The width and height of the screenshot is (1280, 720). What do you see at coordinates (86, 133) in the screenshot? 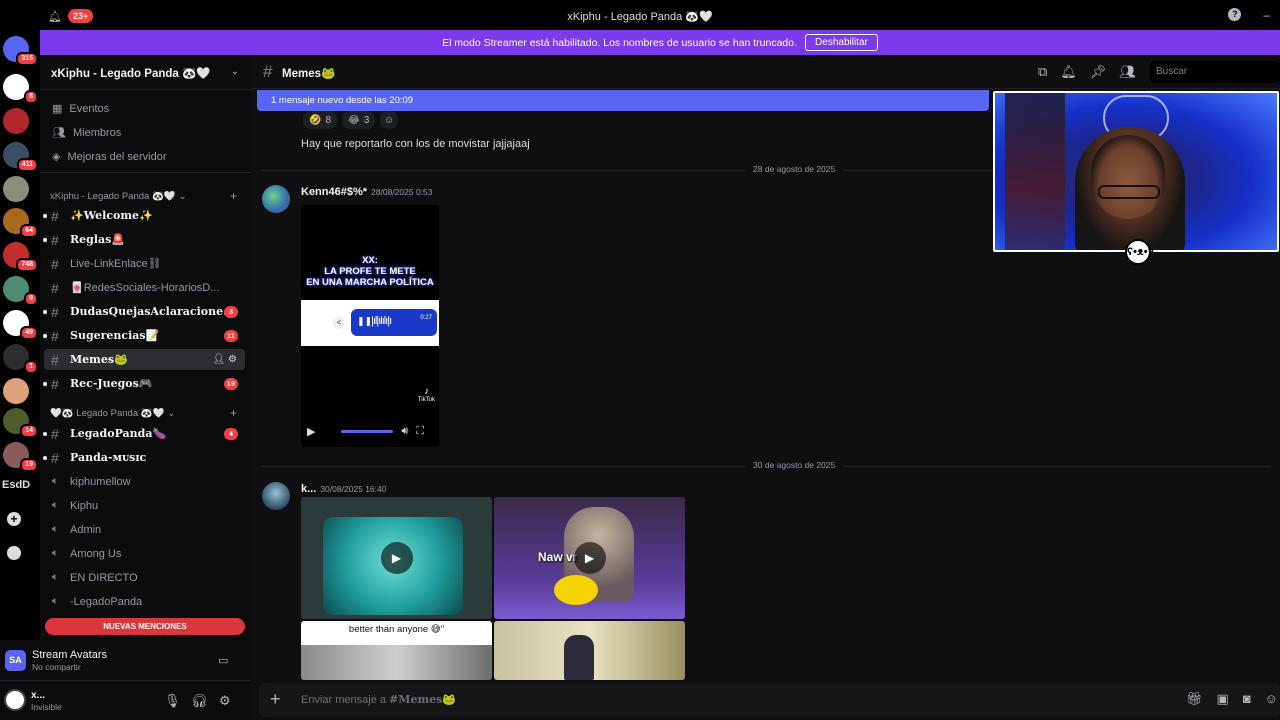
I see `nav-members: 👥︎ Miembros` at bounding box center [86, 133].